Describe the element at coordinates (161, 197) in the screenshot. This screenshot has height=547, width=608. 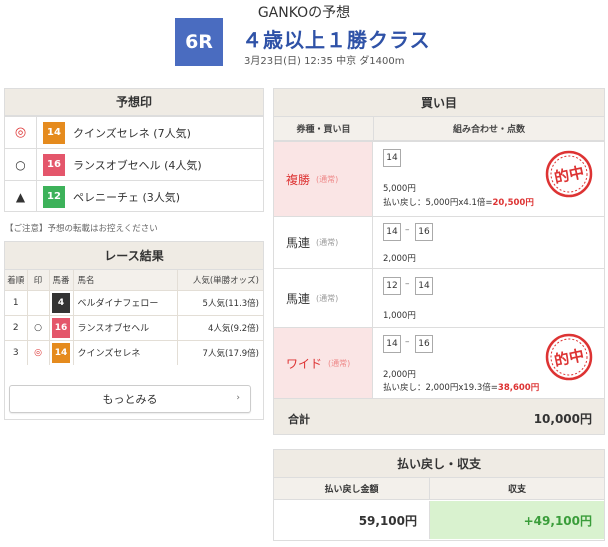
I see `popularity: (3人気)` at that location.